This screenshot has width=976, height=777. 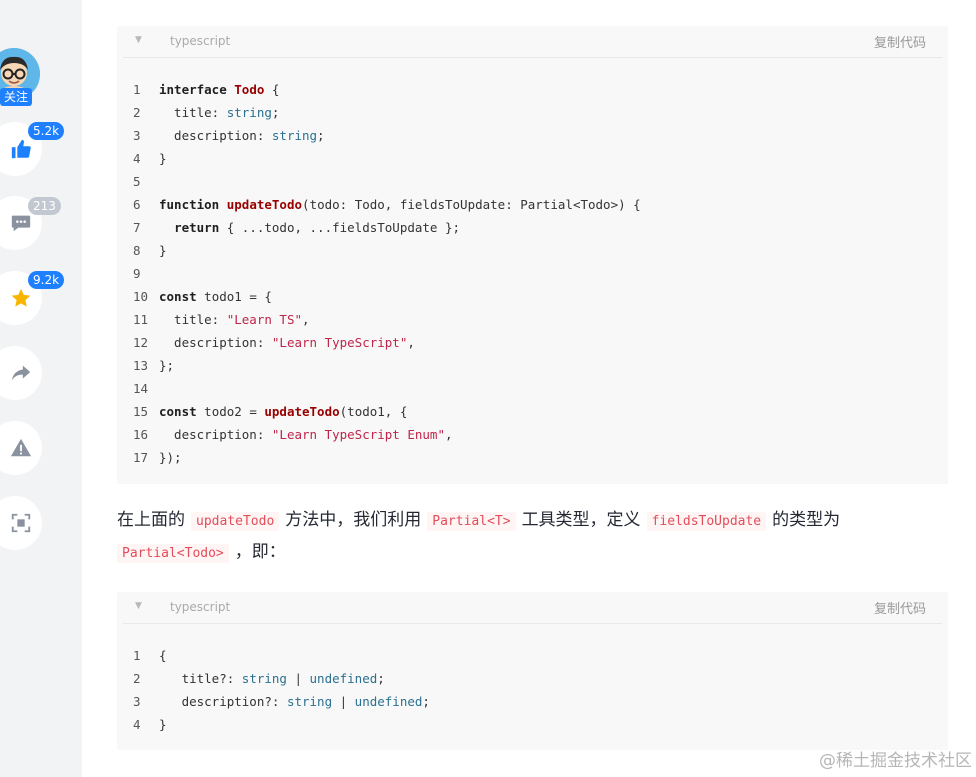 I want to click on share-button, so click(x=21, y=373).